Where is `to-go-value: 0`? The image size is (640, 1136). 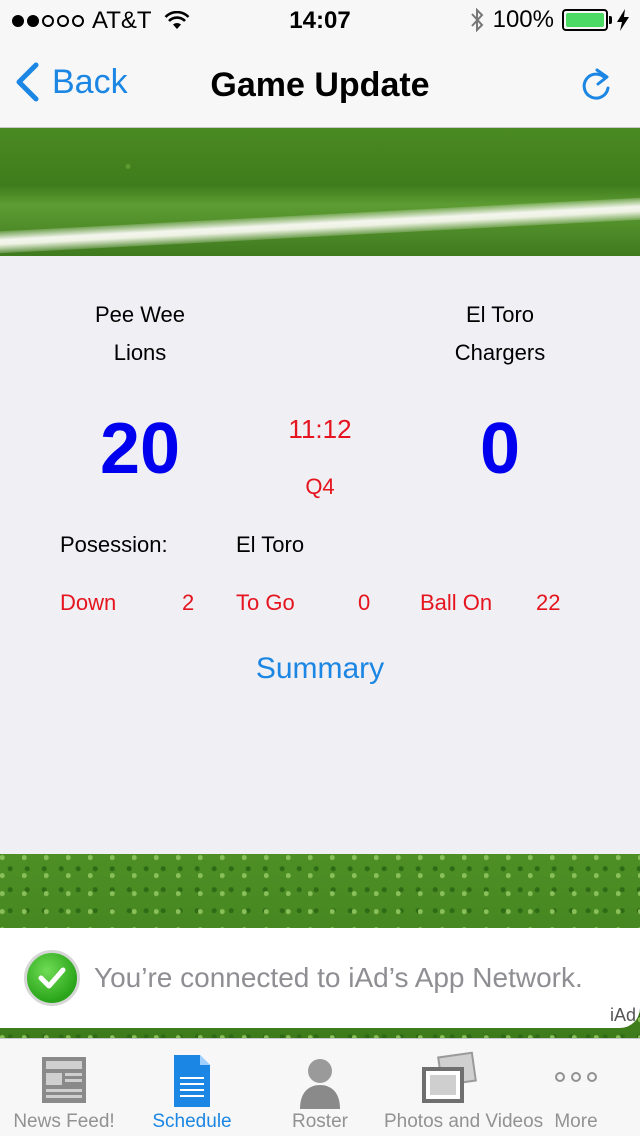
to-go-value: 0 is located at coordinates (364, 602).